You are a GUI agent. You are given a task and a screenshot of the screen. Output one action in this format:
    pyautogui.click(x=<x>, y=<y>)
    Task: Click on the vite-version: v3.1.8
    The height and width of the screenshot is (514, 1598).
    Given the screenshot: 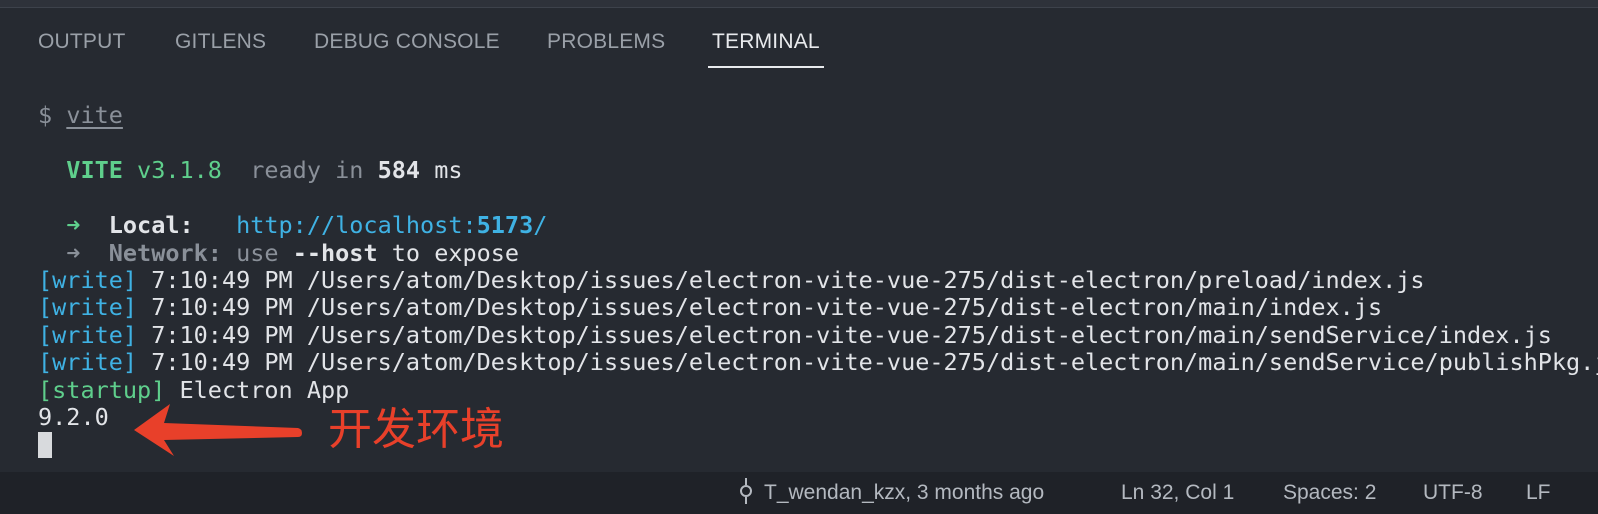 What is the action you would take?
    pyautogui.click(x=179, y=170)
    